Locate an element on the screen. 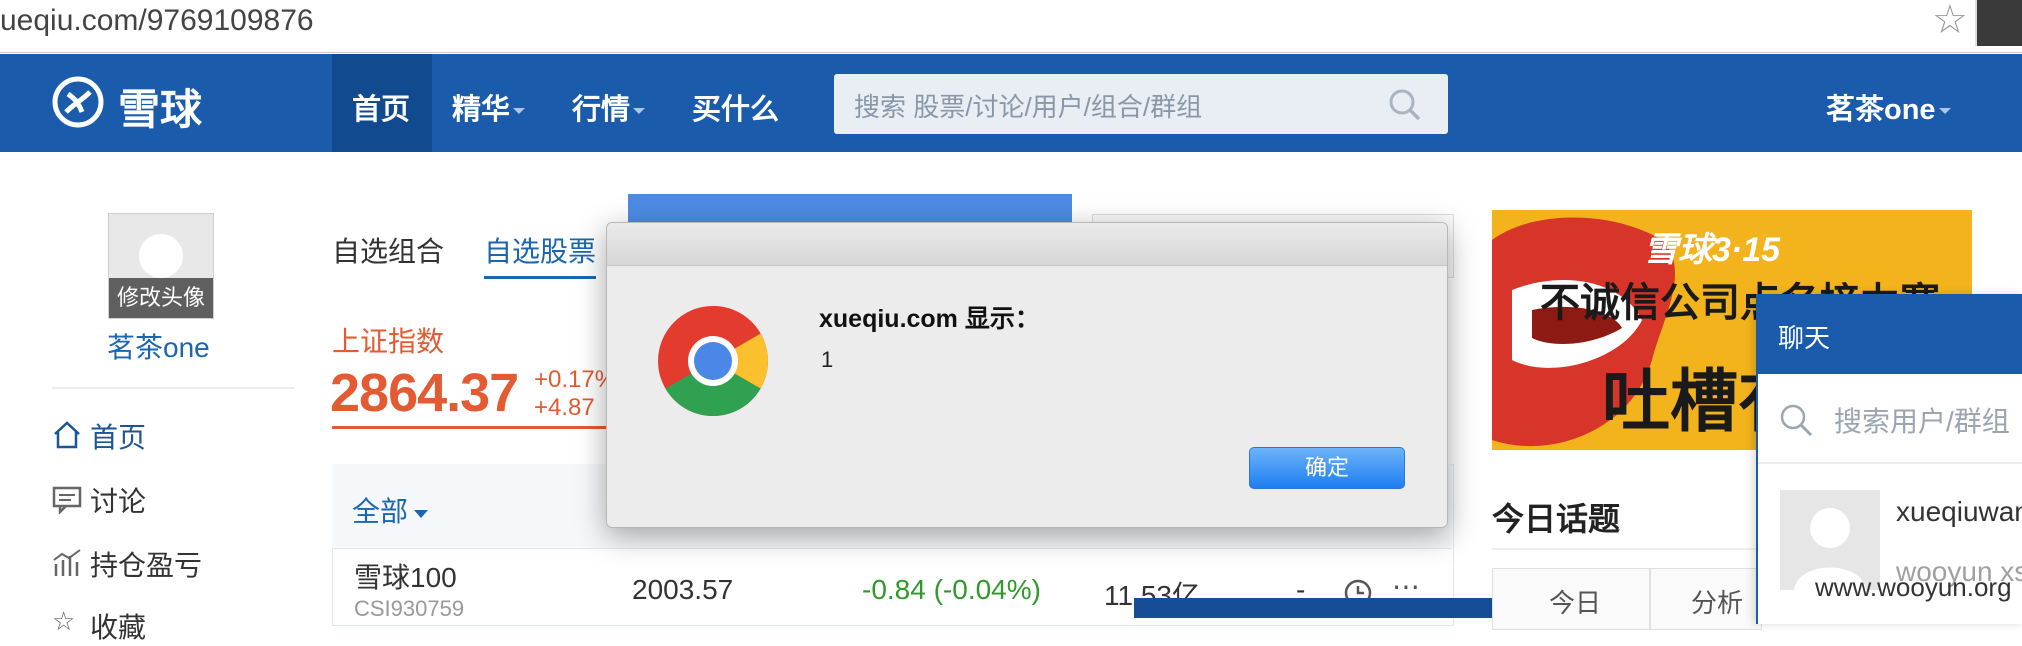  chart-icon is located at coordinates (67, 562).